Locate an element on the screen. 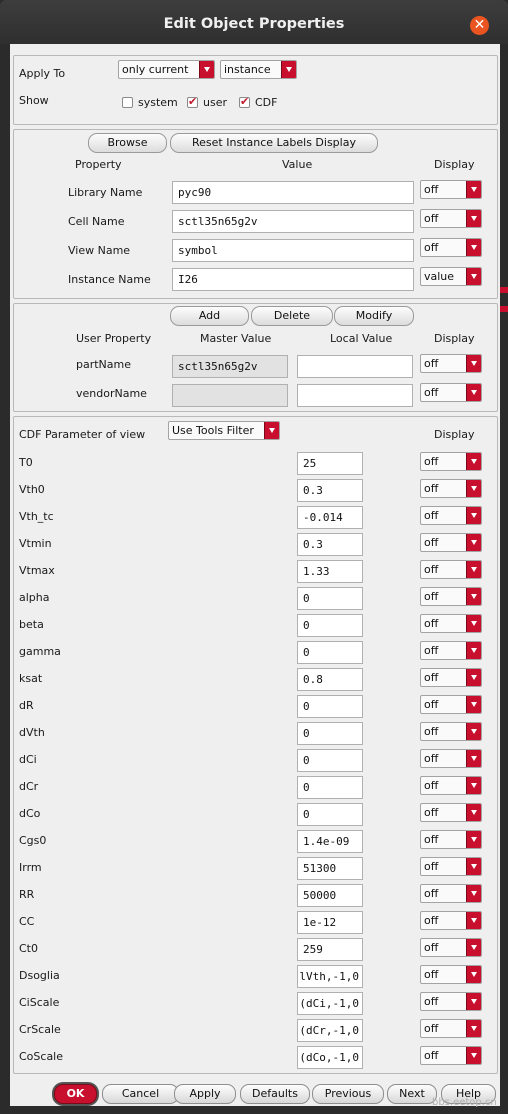 This screenshot has height=1114, width=508. modify-button: Modify is located at coordinates (374, 316).